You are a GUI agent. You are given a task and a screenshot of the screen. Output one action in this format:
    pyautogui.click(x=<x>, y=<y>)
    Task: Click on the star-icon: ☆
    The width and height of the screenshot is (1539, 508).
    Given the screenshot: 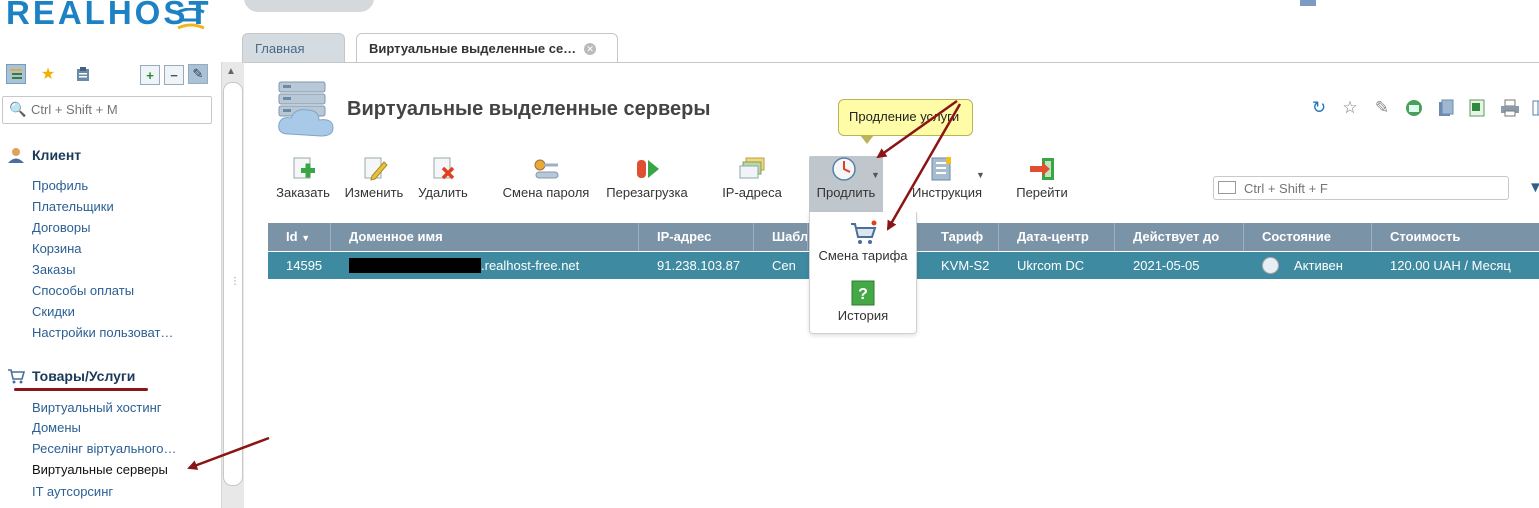 What is the action you would take?
    pyautogui.click(x=1350, y=108)
    